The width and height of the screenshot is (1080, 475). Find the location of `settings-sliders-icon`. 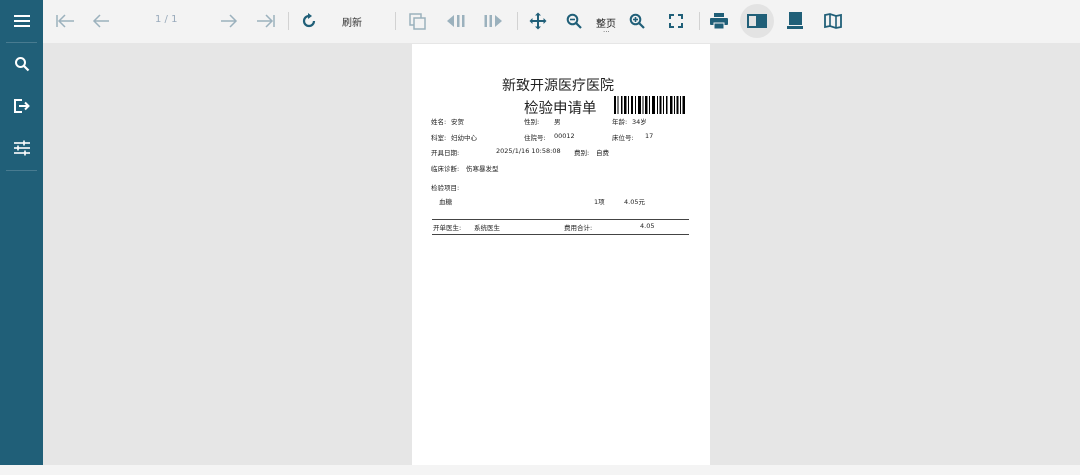

settings-sliders-icon is located at coordinates (21, 148).